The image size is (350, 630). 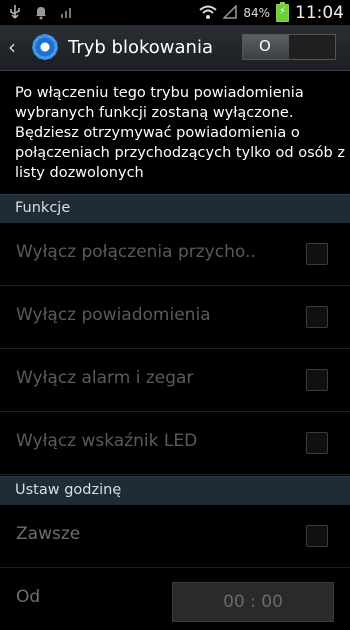 I want to click on action-bar: ‹ Tryb blokowania O, so click(x=175, y=48).